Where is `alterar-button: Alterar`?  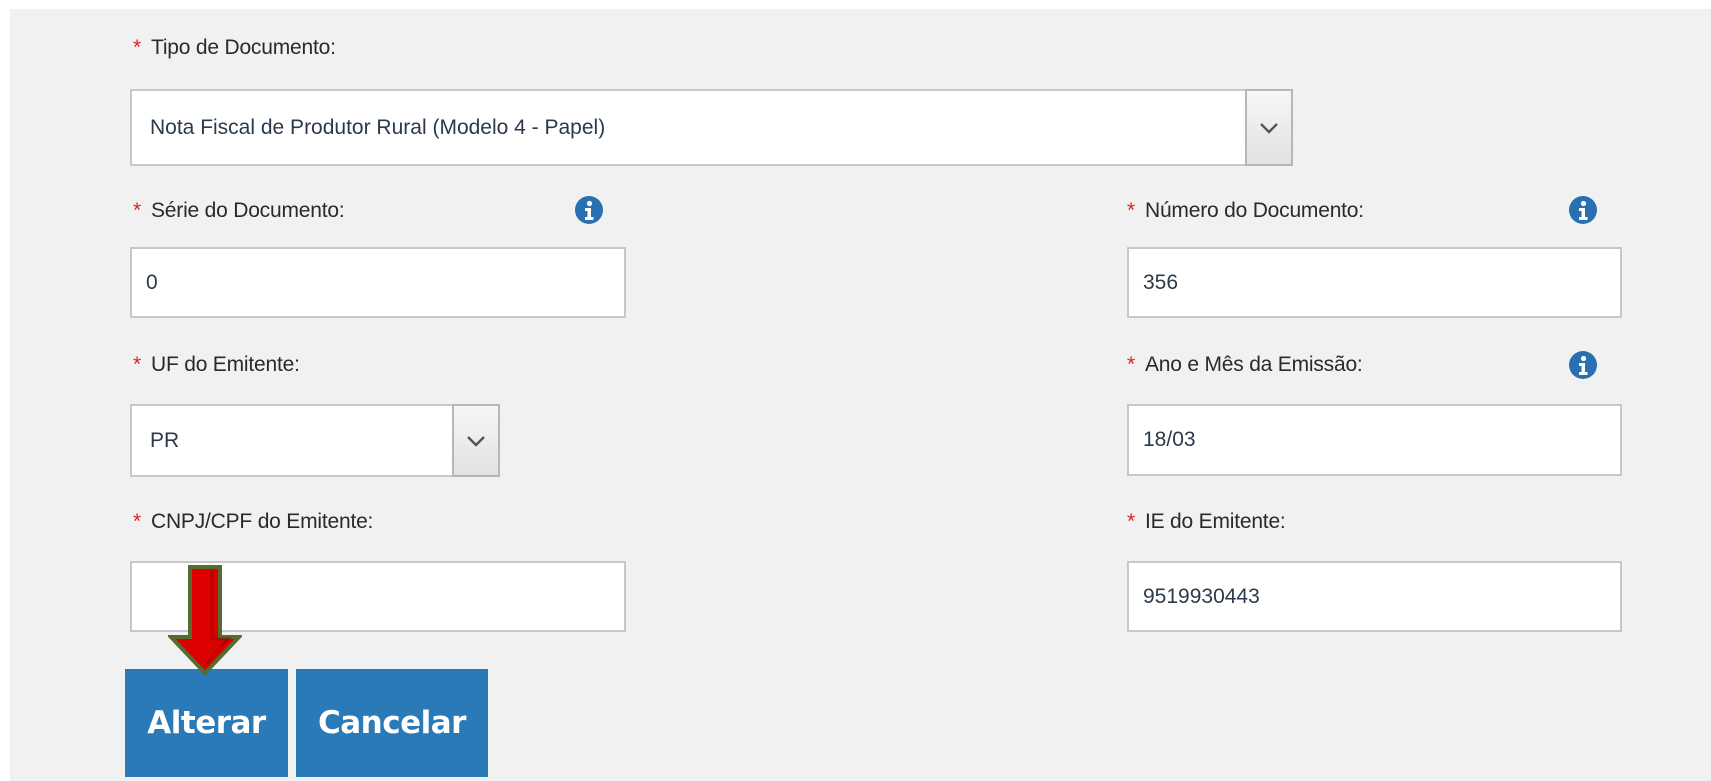
alterar-button: Alterar is located at coordinates (206, 723).